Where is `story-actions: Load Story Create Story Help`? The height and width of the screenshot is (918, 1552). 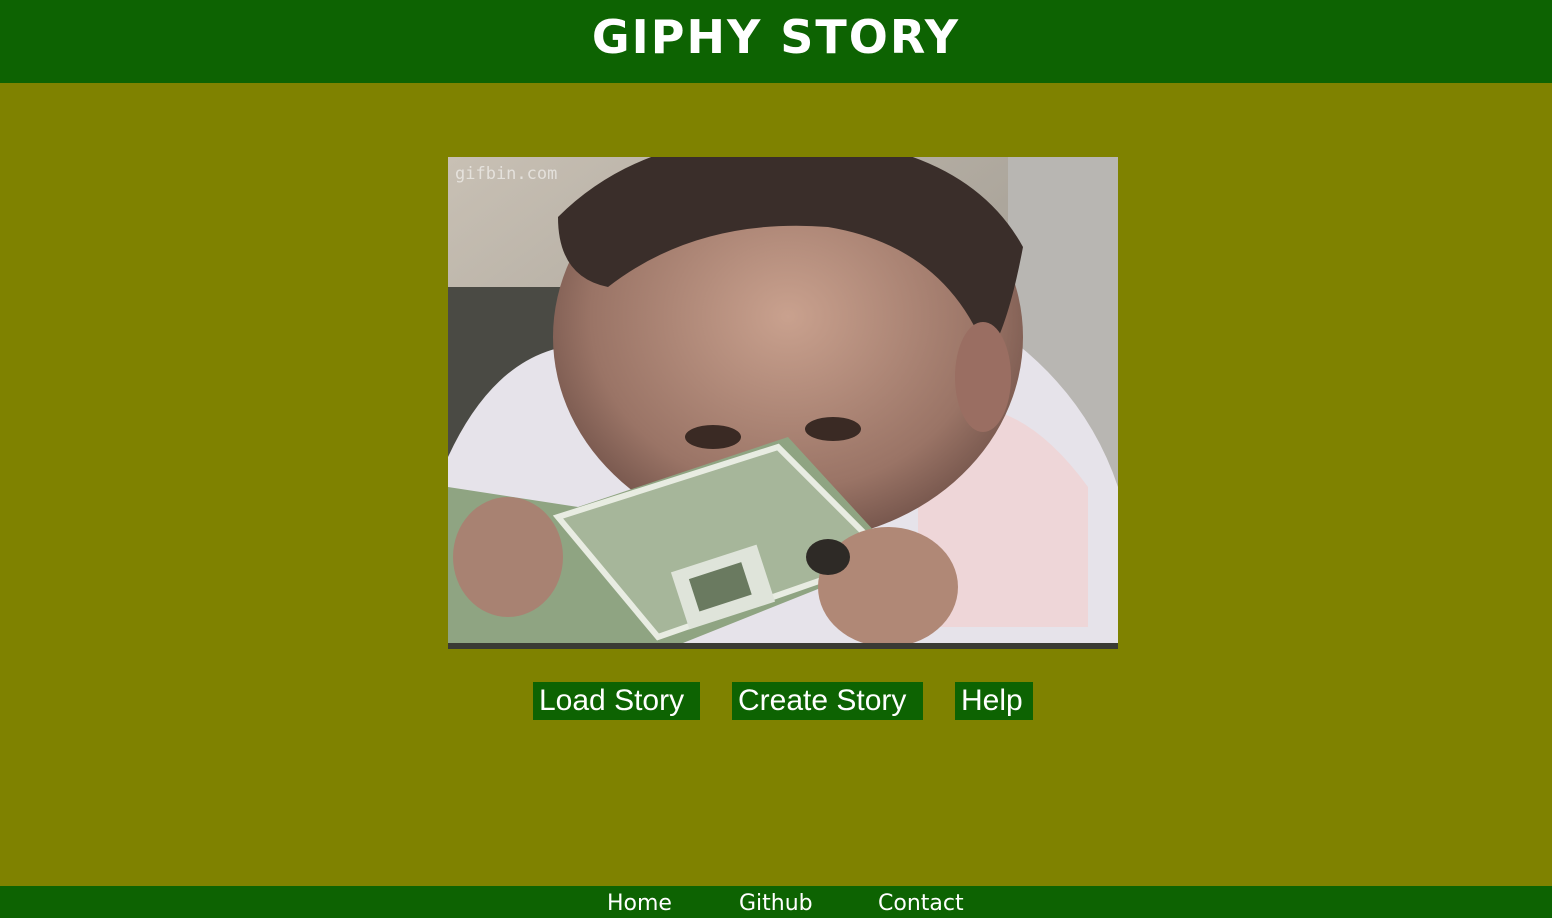
story-actions: Load Story Create Story Help is located at coordinates (776, 701).